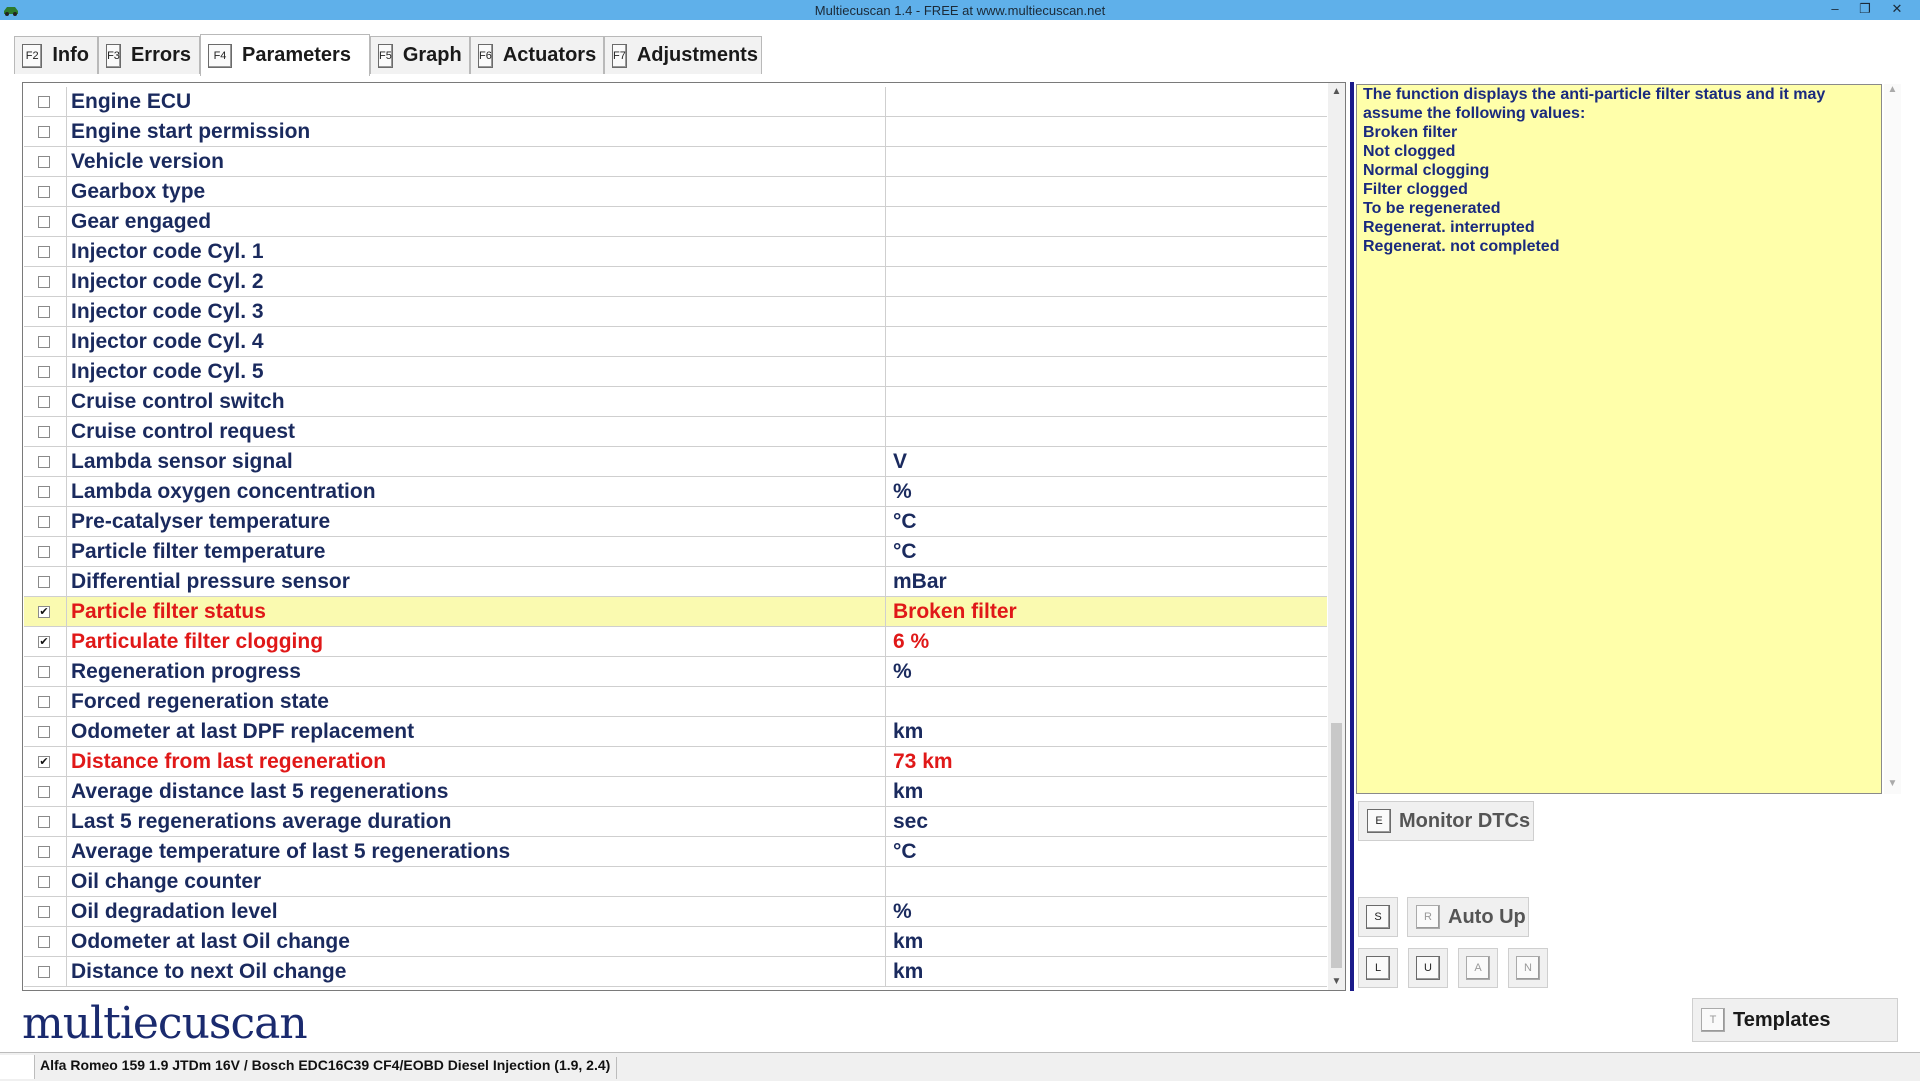  What do you see at coordinates (675, 252) in the screenshot?
I see `parameter-row: Injector code Cyl. 1` at bounding box center [675, 252].